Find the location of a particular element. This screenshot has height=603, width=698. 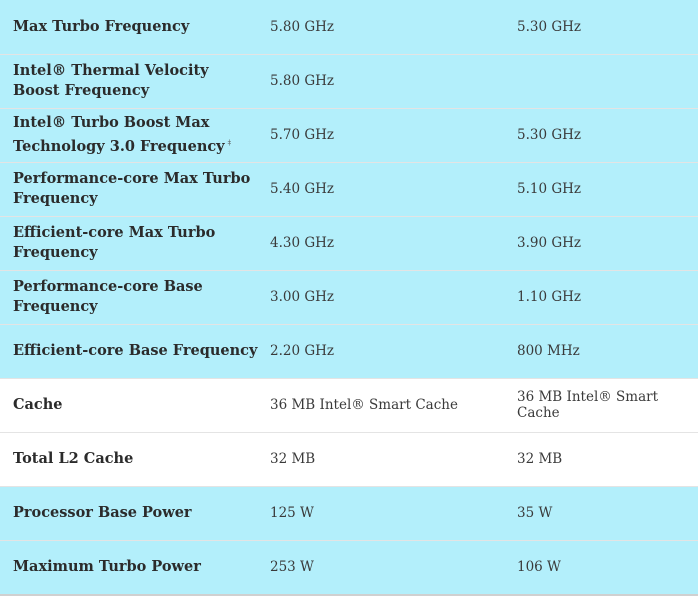

spec-label: Maximum Turbo Power is located at coordinates (130, 567).